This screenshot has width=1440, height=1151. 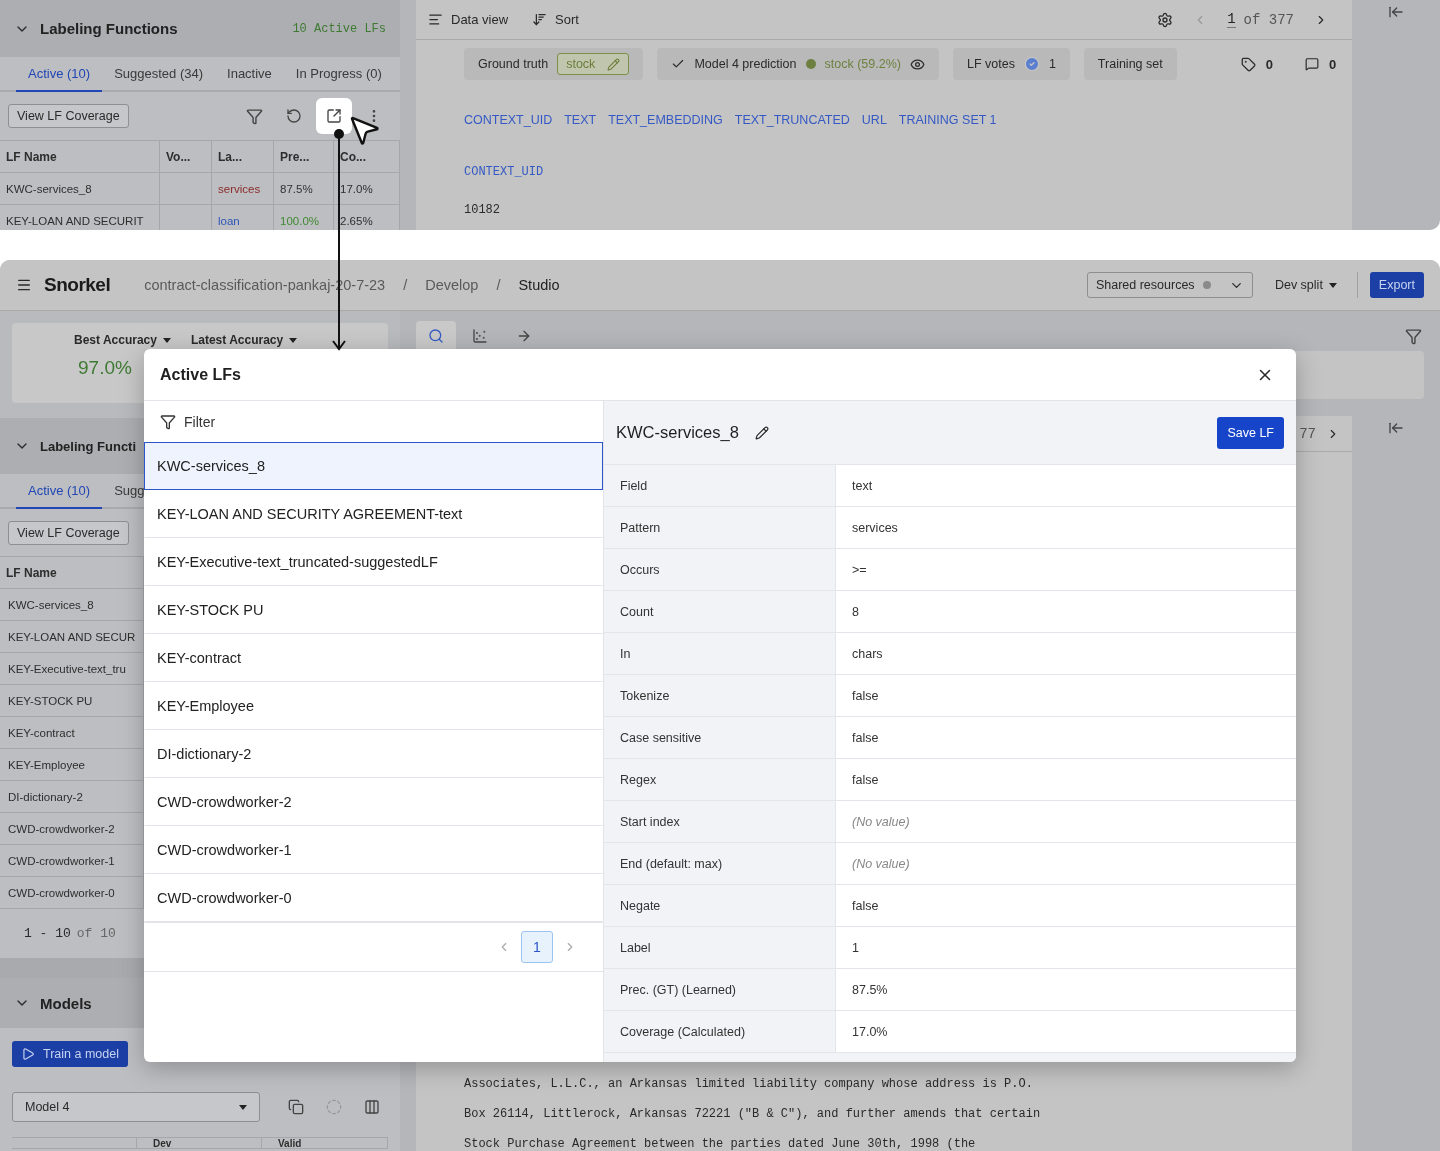 What do you see at coordinates (753, 1114) in the screenshot?
I see `document-line: Box 26114, Littlerock, Arkansas 72221 ("B & C"), and further amends that certain` at bounding box center [753, 1114].